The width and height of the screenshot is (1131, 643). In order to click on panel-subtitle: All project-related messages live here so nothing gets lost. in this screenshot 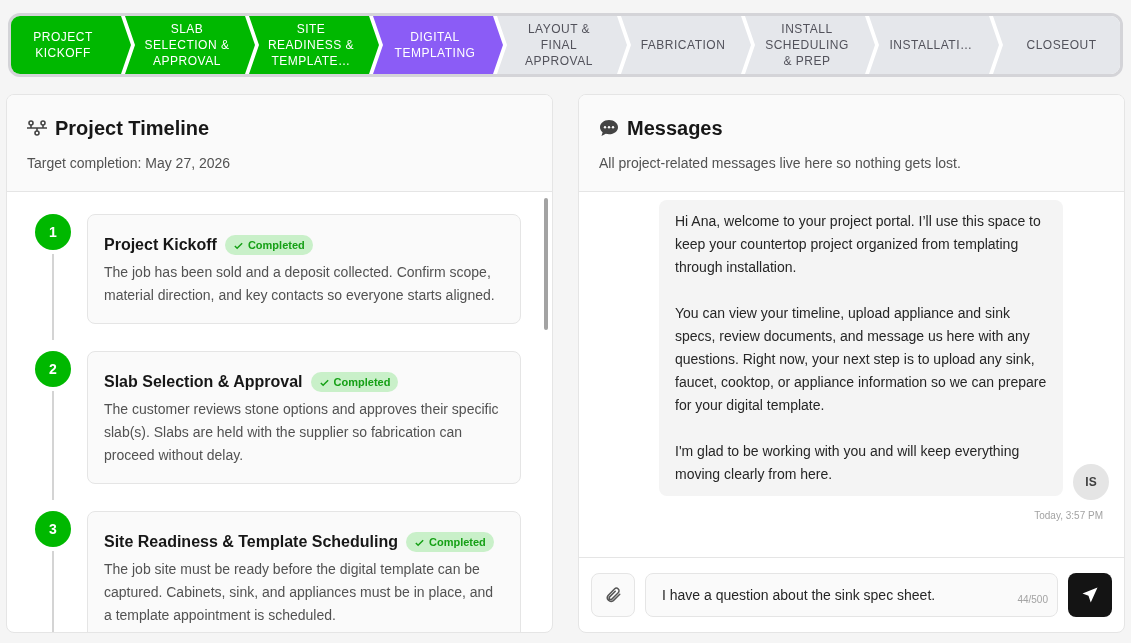, I will do `click(780, 163)`.